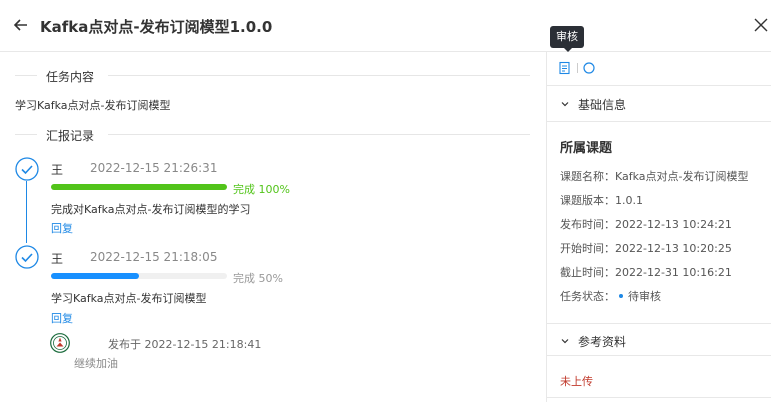 Image resolution: width=771 pixels, height=402 pixels. Describe the element at coordinates (21, 25) in the screenshot. I see `back-arrow-icon` at that location.